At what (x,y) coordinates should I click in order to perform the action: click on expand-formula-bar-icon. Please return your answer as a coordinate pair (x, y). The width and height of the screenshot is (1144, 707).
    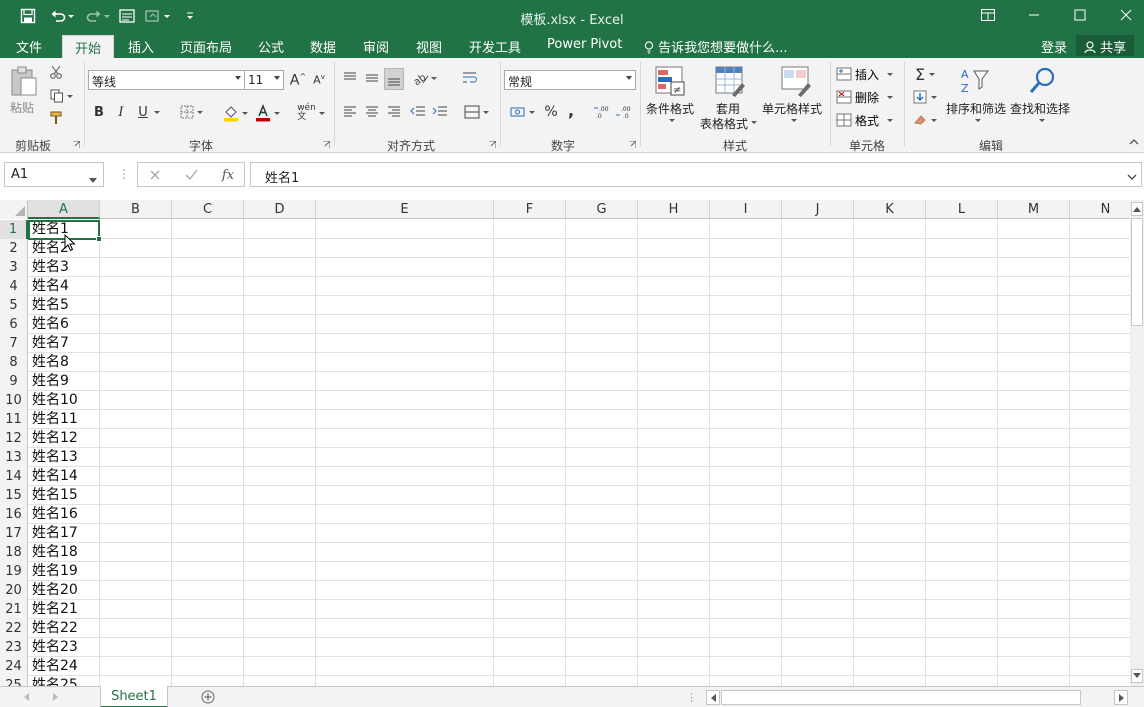
    Looking at the image, I should click on (1132, 177).